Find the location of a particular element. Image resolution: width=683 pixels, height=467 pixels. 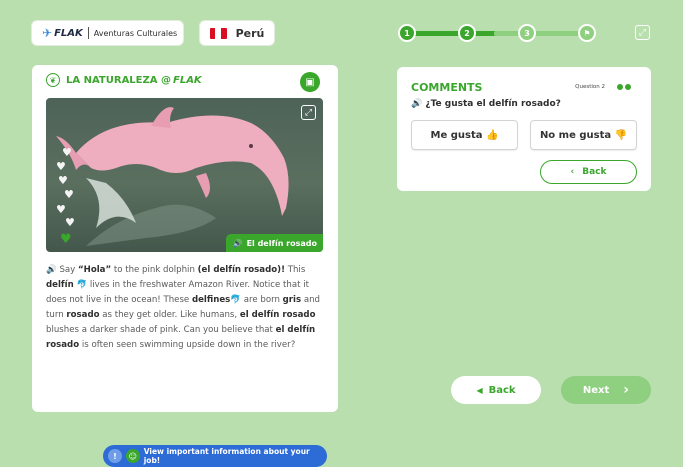

card-title-logo: FLAK is located at coordinates (187, 80).